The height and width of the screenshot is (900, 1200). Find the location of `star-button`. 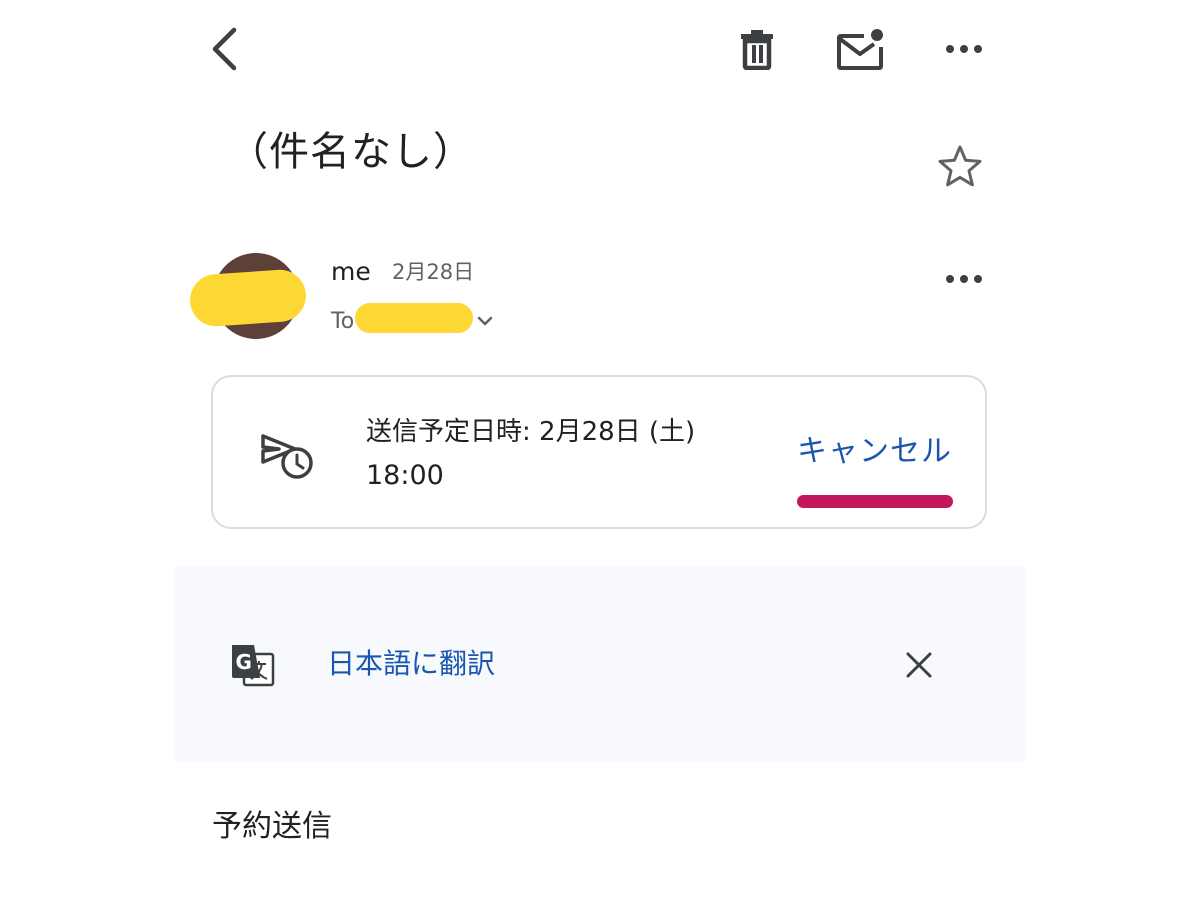

star-button is located at coordinates (960, 166).